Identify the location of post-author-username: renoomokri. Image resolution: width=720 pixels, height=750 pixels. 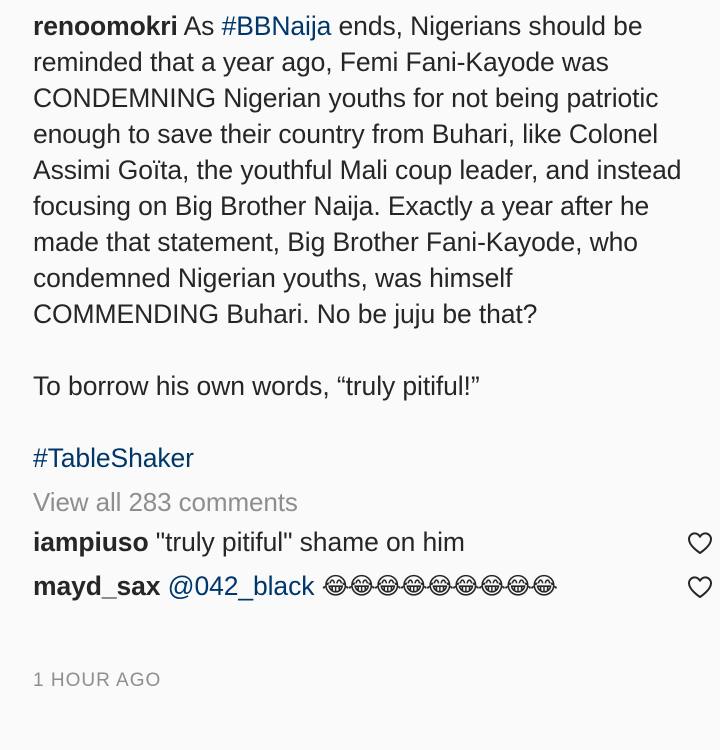
(105, 26).